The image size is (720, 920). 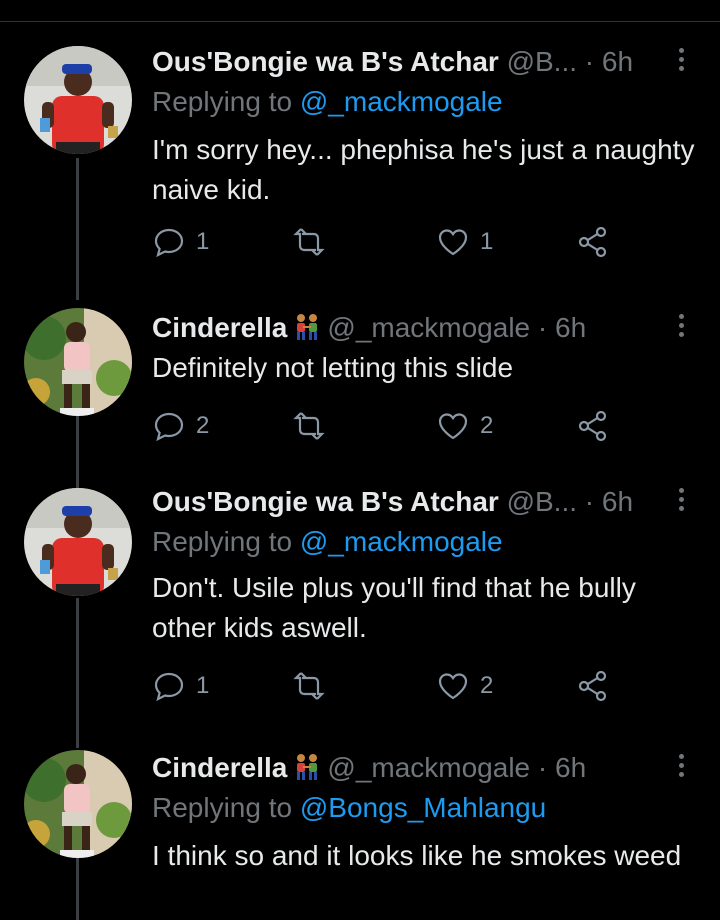 I want to click on top-divider, so click(x=360, y=21).